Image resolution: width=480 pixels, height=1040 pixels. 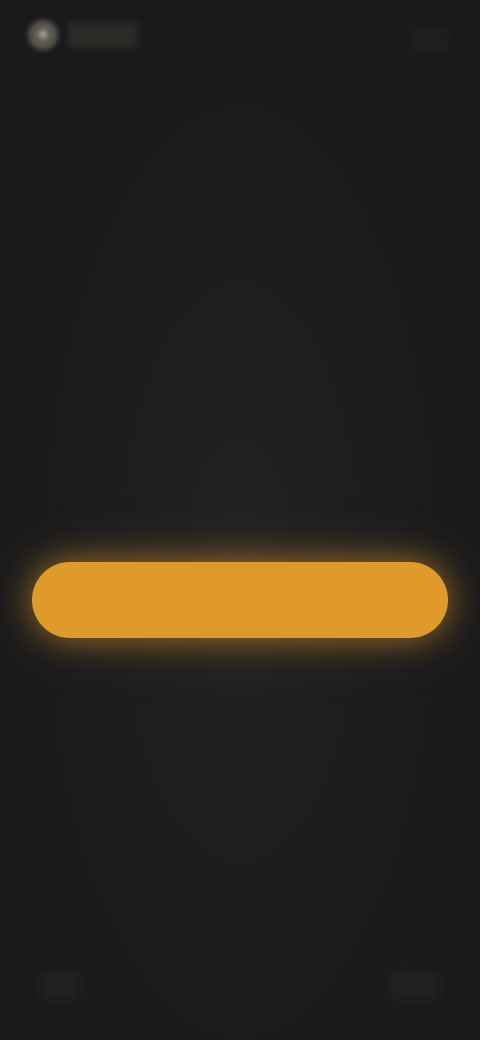 I want to click on bottom-left-element, so click(x=60, y=985).